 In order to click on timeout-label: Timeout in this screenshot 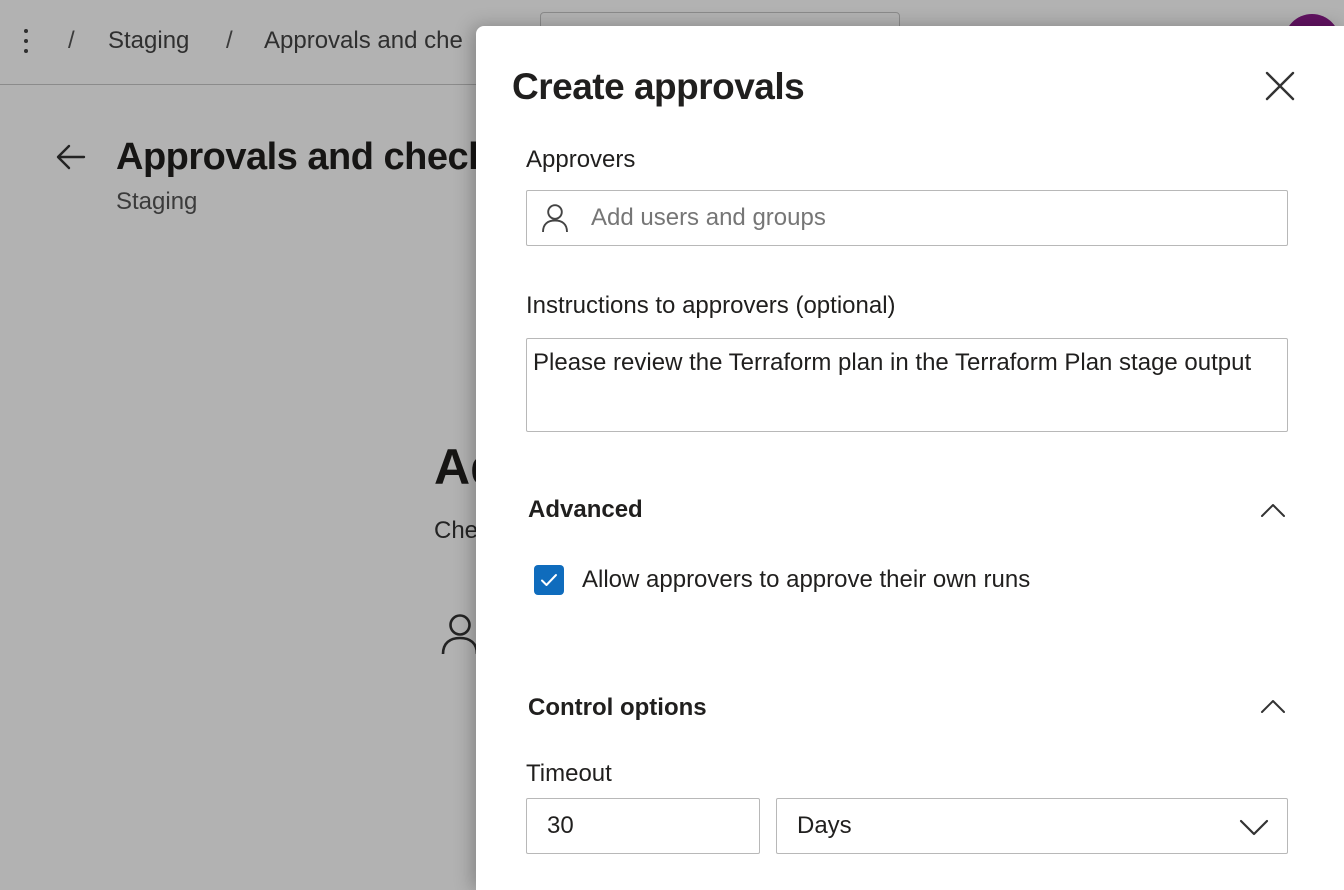, I will do `click(569, 773)`.